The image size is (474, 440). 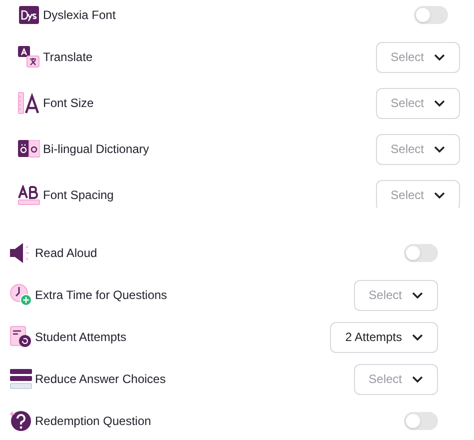 What do you see at coordinates (29, 195) in the screenshot?
I see `font-spacing-icon` at bounding box center [29, 195].